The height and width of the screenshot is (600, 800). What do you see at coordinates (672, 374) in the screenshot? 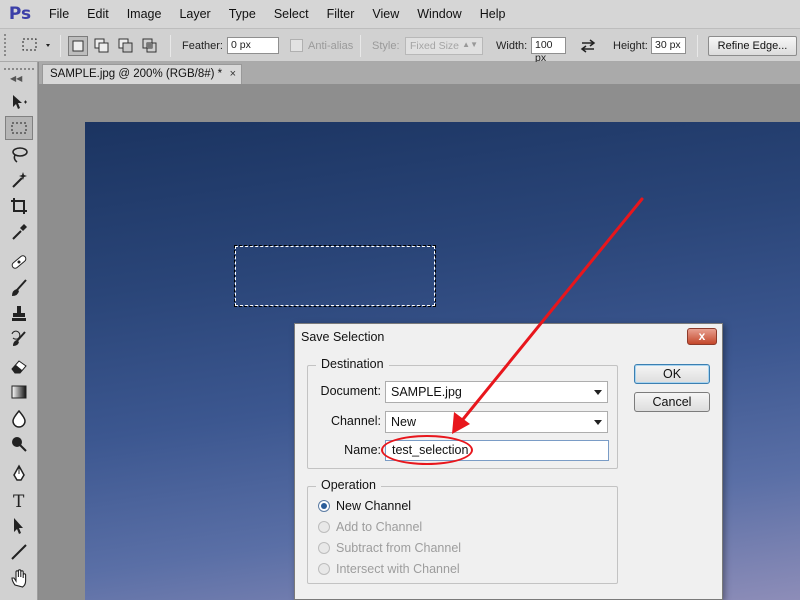
I see `ok-button: OK` at bounding box center [672, 374].